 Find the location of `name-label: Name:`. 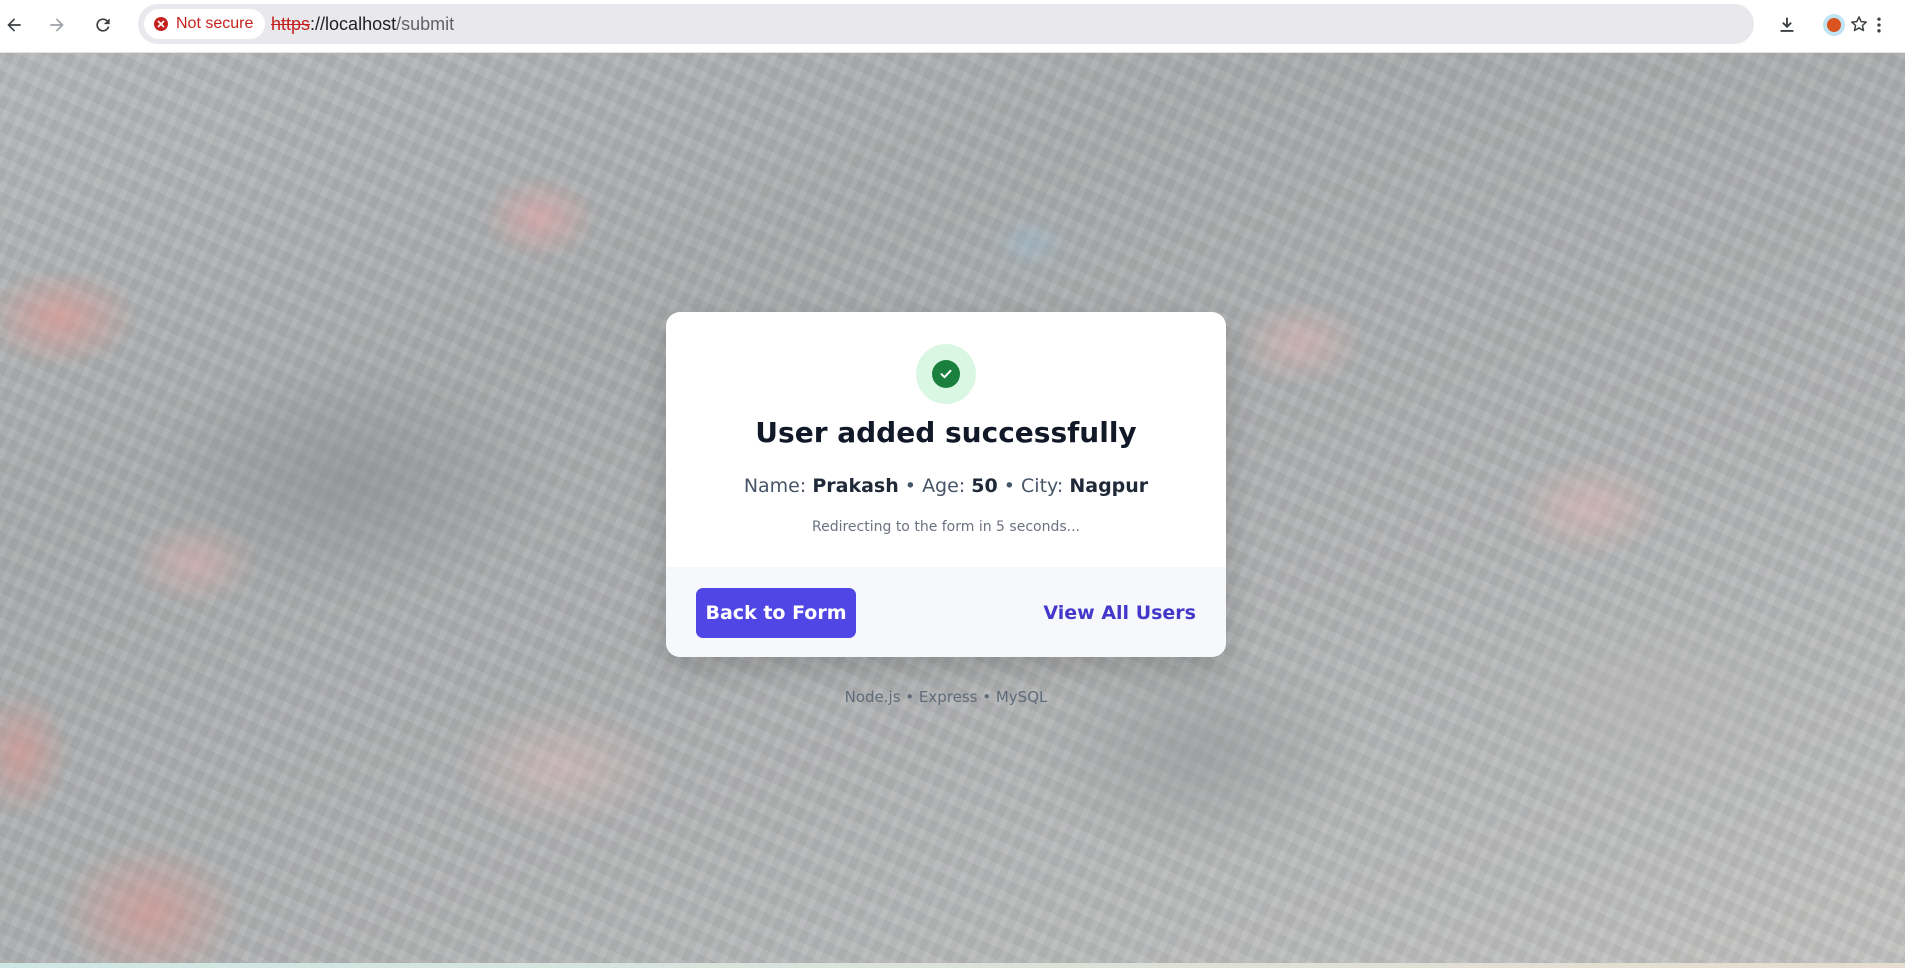

name-label: Name: is located at coordinates (775, 486).